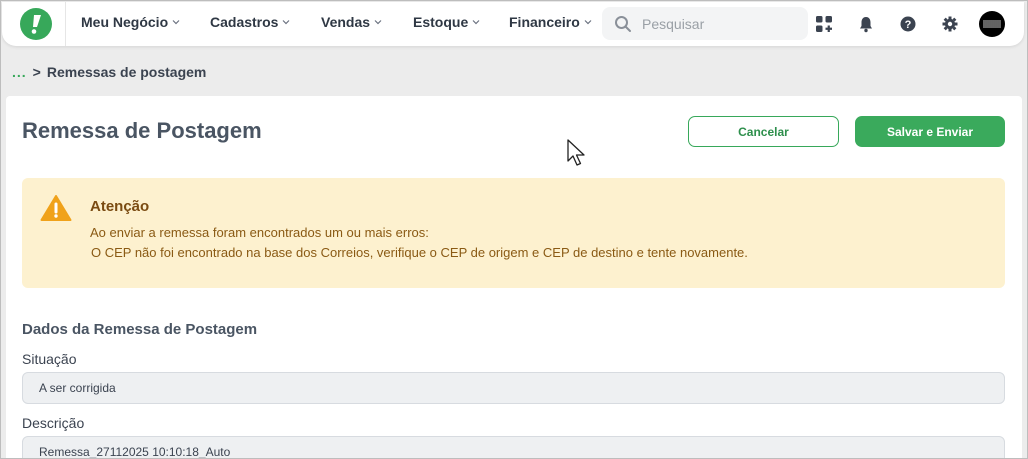 The image size is (1028, 459). Describe the element at coordinates (53, 423) in the screenshot. I see `descricao-label: Descrição` at that location.